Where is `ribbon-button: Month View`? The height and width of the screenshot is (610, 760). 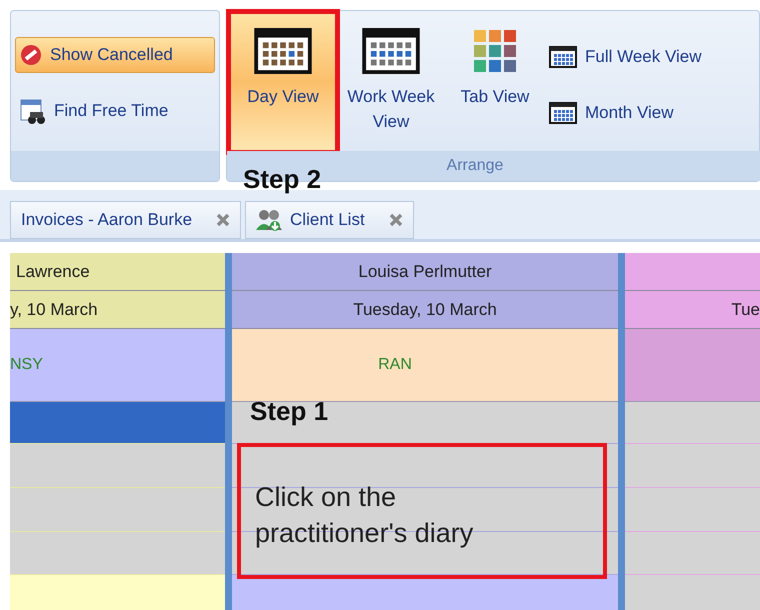 ribbon-button: Month View is located at coordinates (625, 113).